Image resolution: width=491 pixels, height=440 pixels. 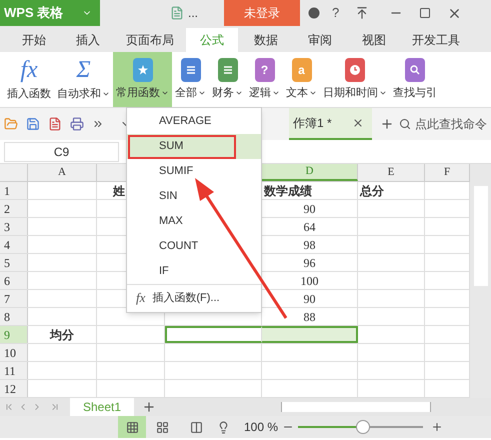 I want to click on ribbon-button: 查找与引, so click(x=415, y=79).